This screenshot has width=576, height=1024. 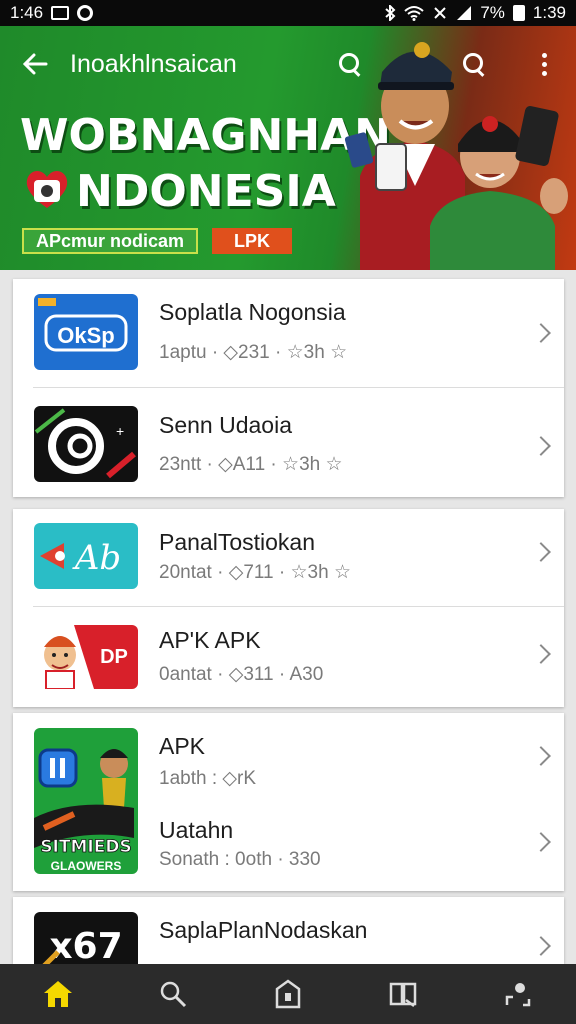 I want to click on nav-store, so click(x=287, y=994).